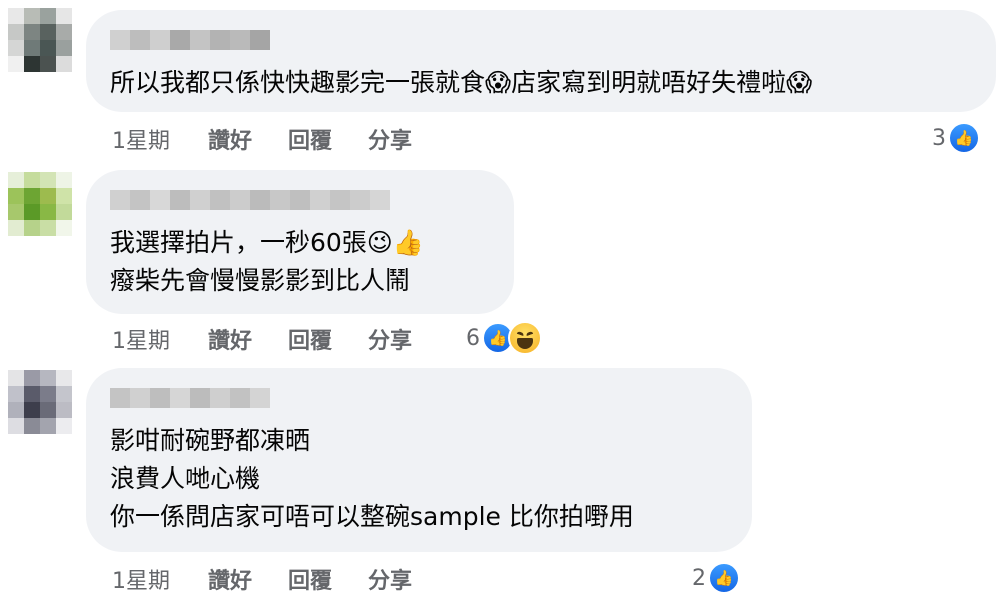 This screenshot has width=1000, height=606. What do you see at coordinates (372, 516) in the screenshot?
I see `comment-text-line-3: 你一係問店家可唔可以整碗sample 比你拍嘢用` at bounding box center [372, 516].